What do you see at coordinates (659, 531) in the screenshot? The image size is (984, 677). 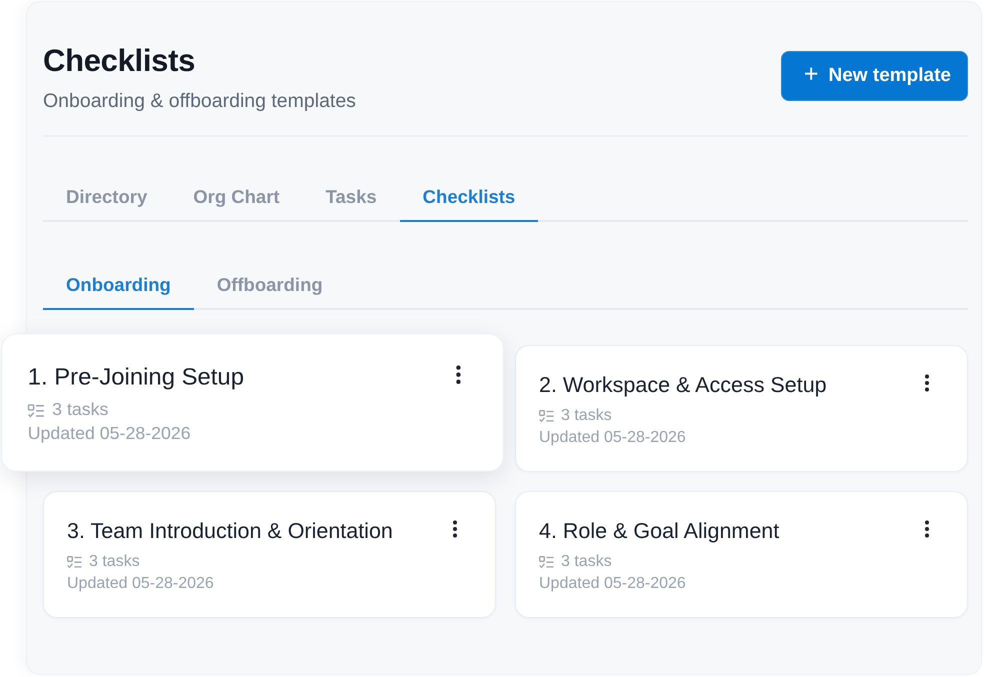 I see `template-title: 4. Role & Goal Alignment` at bounding box center [659, 531].